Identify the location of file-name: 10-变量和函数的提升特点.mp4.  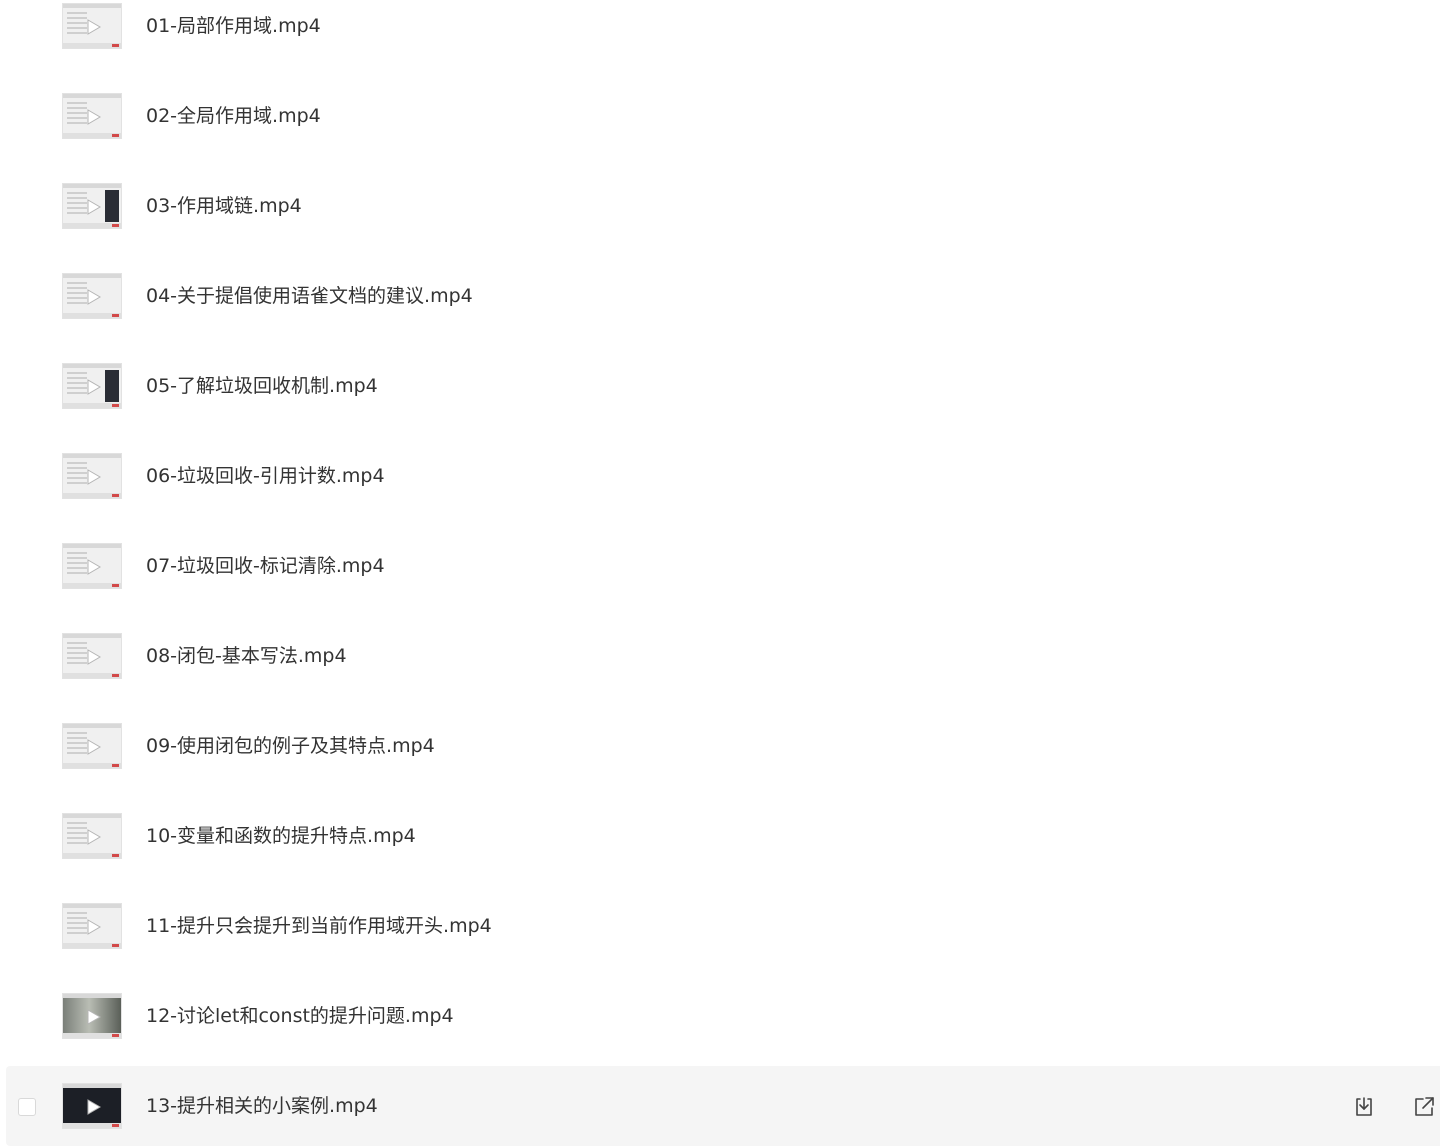
(281, 836).